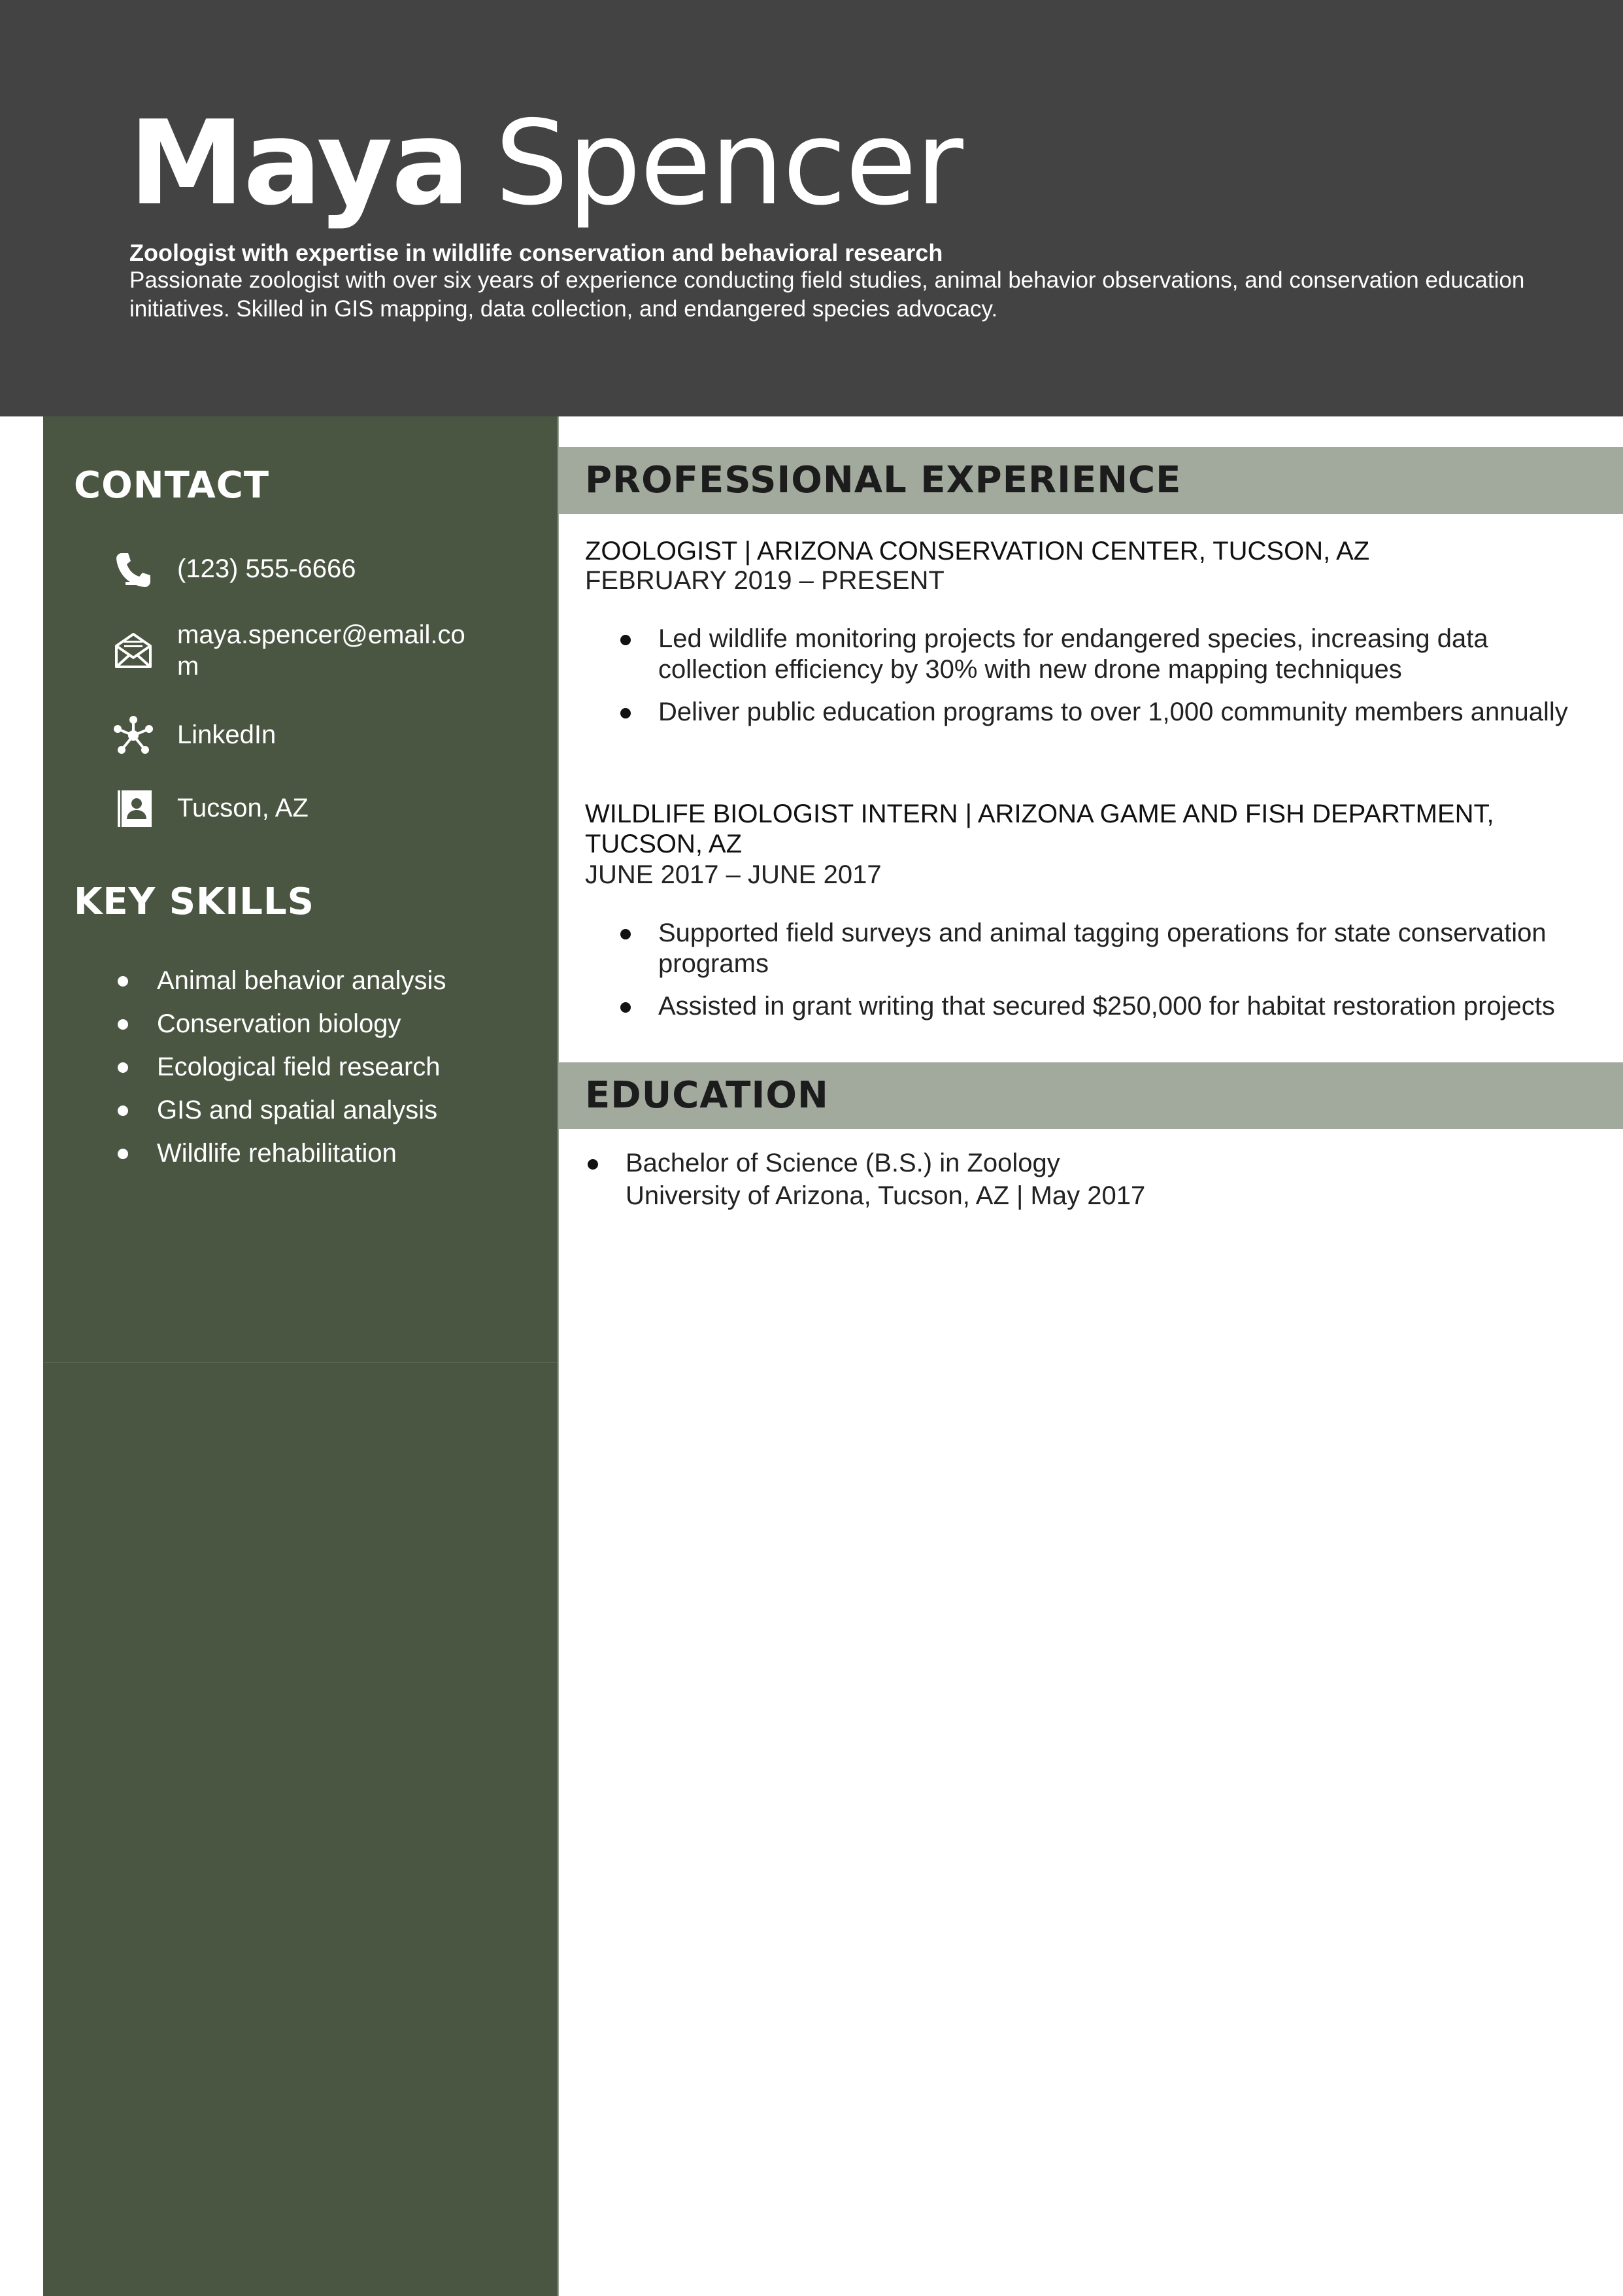  What do you see at coordinates (330, 569) in the screenshot?
I see `contact-phone: (123) 555-6666` at bounding box center [330, 569].